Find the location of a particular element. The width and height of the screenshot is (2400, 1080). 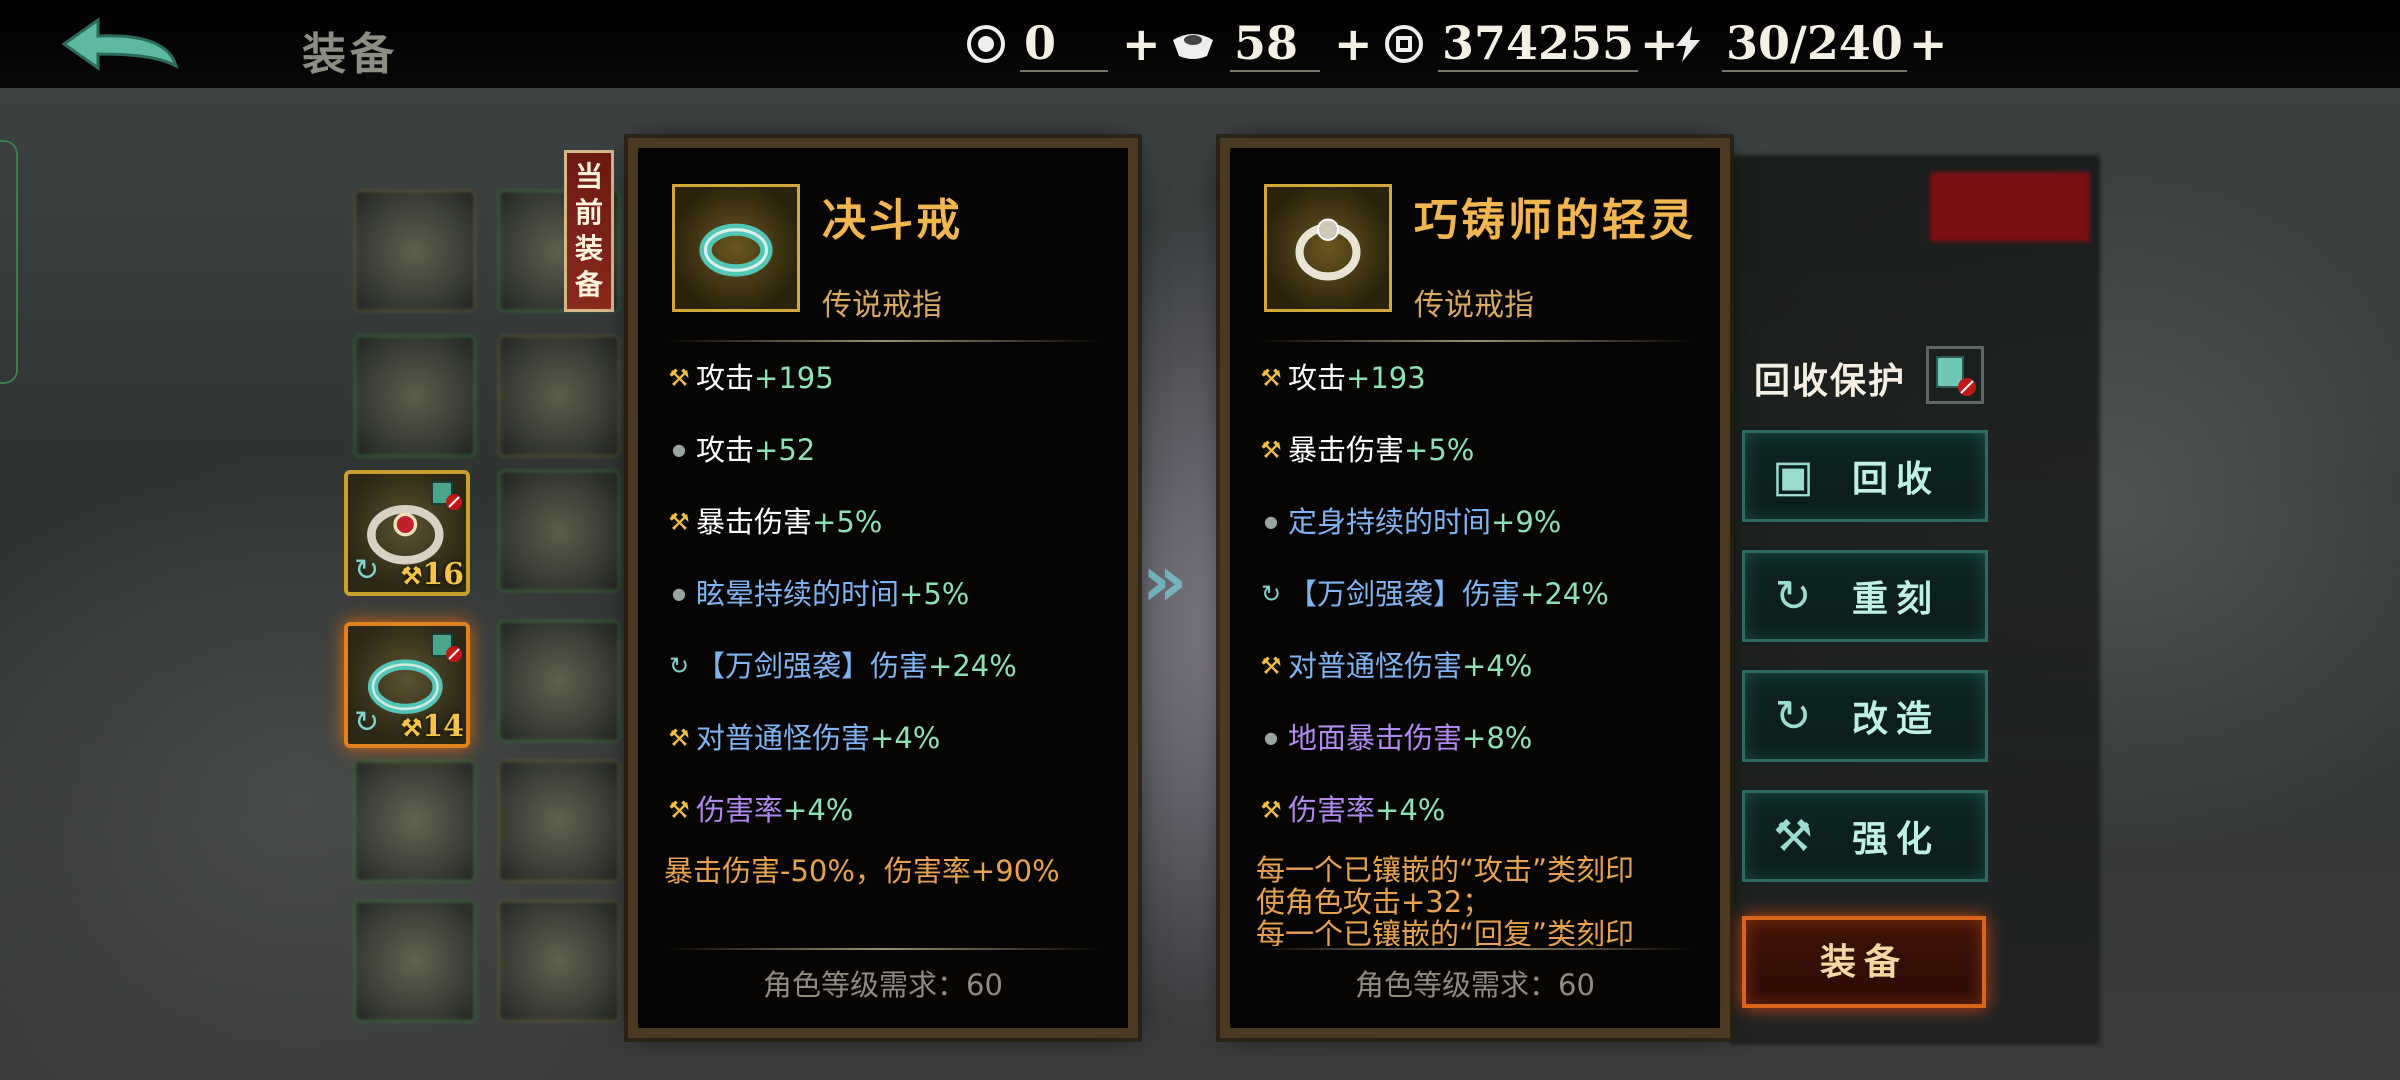

currency-value: 374255 is located at coordinates (1538, 44).